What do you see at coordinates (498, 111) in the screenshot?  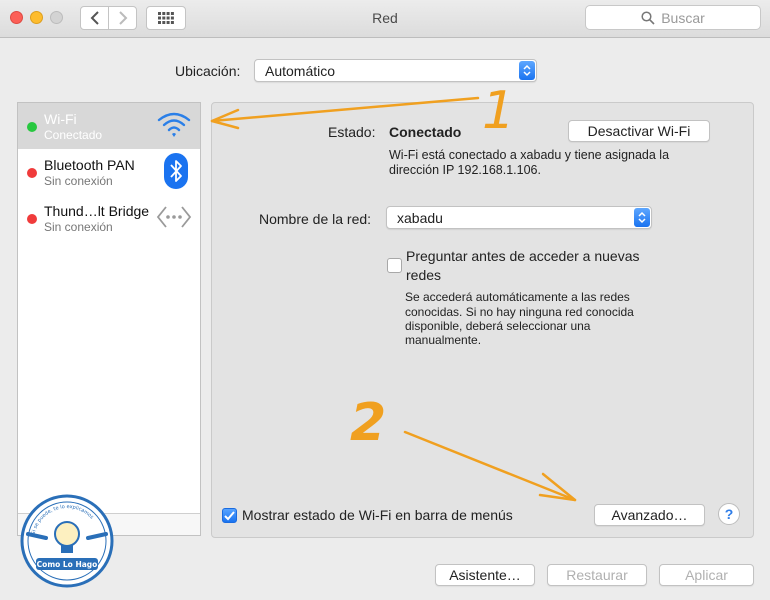 I see `annotation-number-one: 1` at bounding box center [498, 111].